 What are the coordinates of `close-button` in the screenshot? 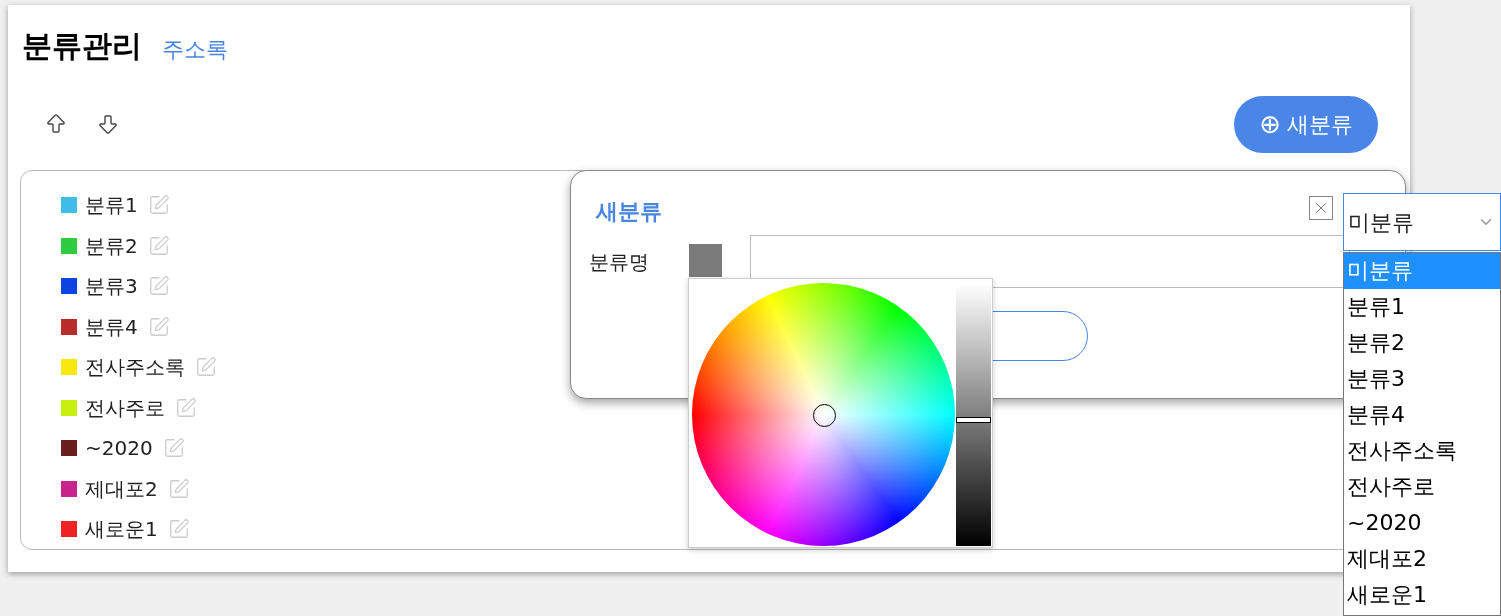 It's located at (1321, 208).